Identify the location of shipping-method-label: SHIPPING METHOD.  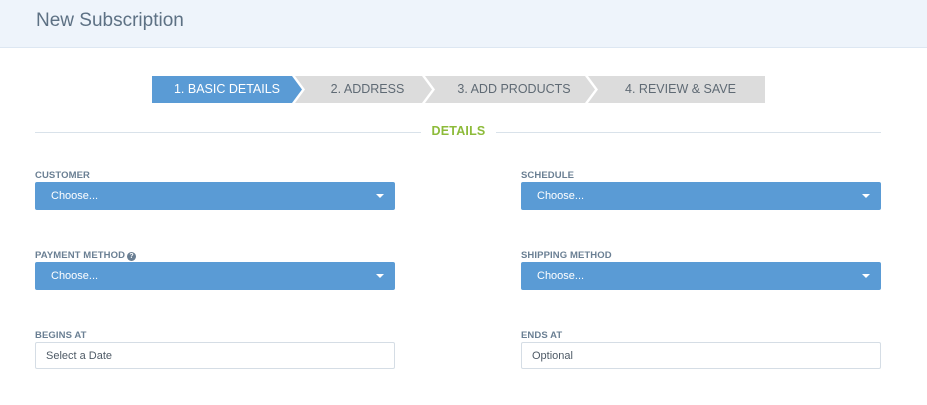
(566, 255).